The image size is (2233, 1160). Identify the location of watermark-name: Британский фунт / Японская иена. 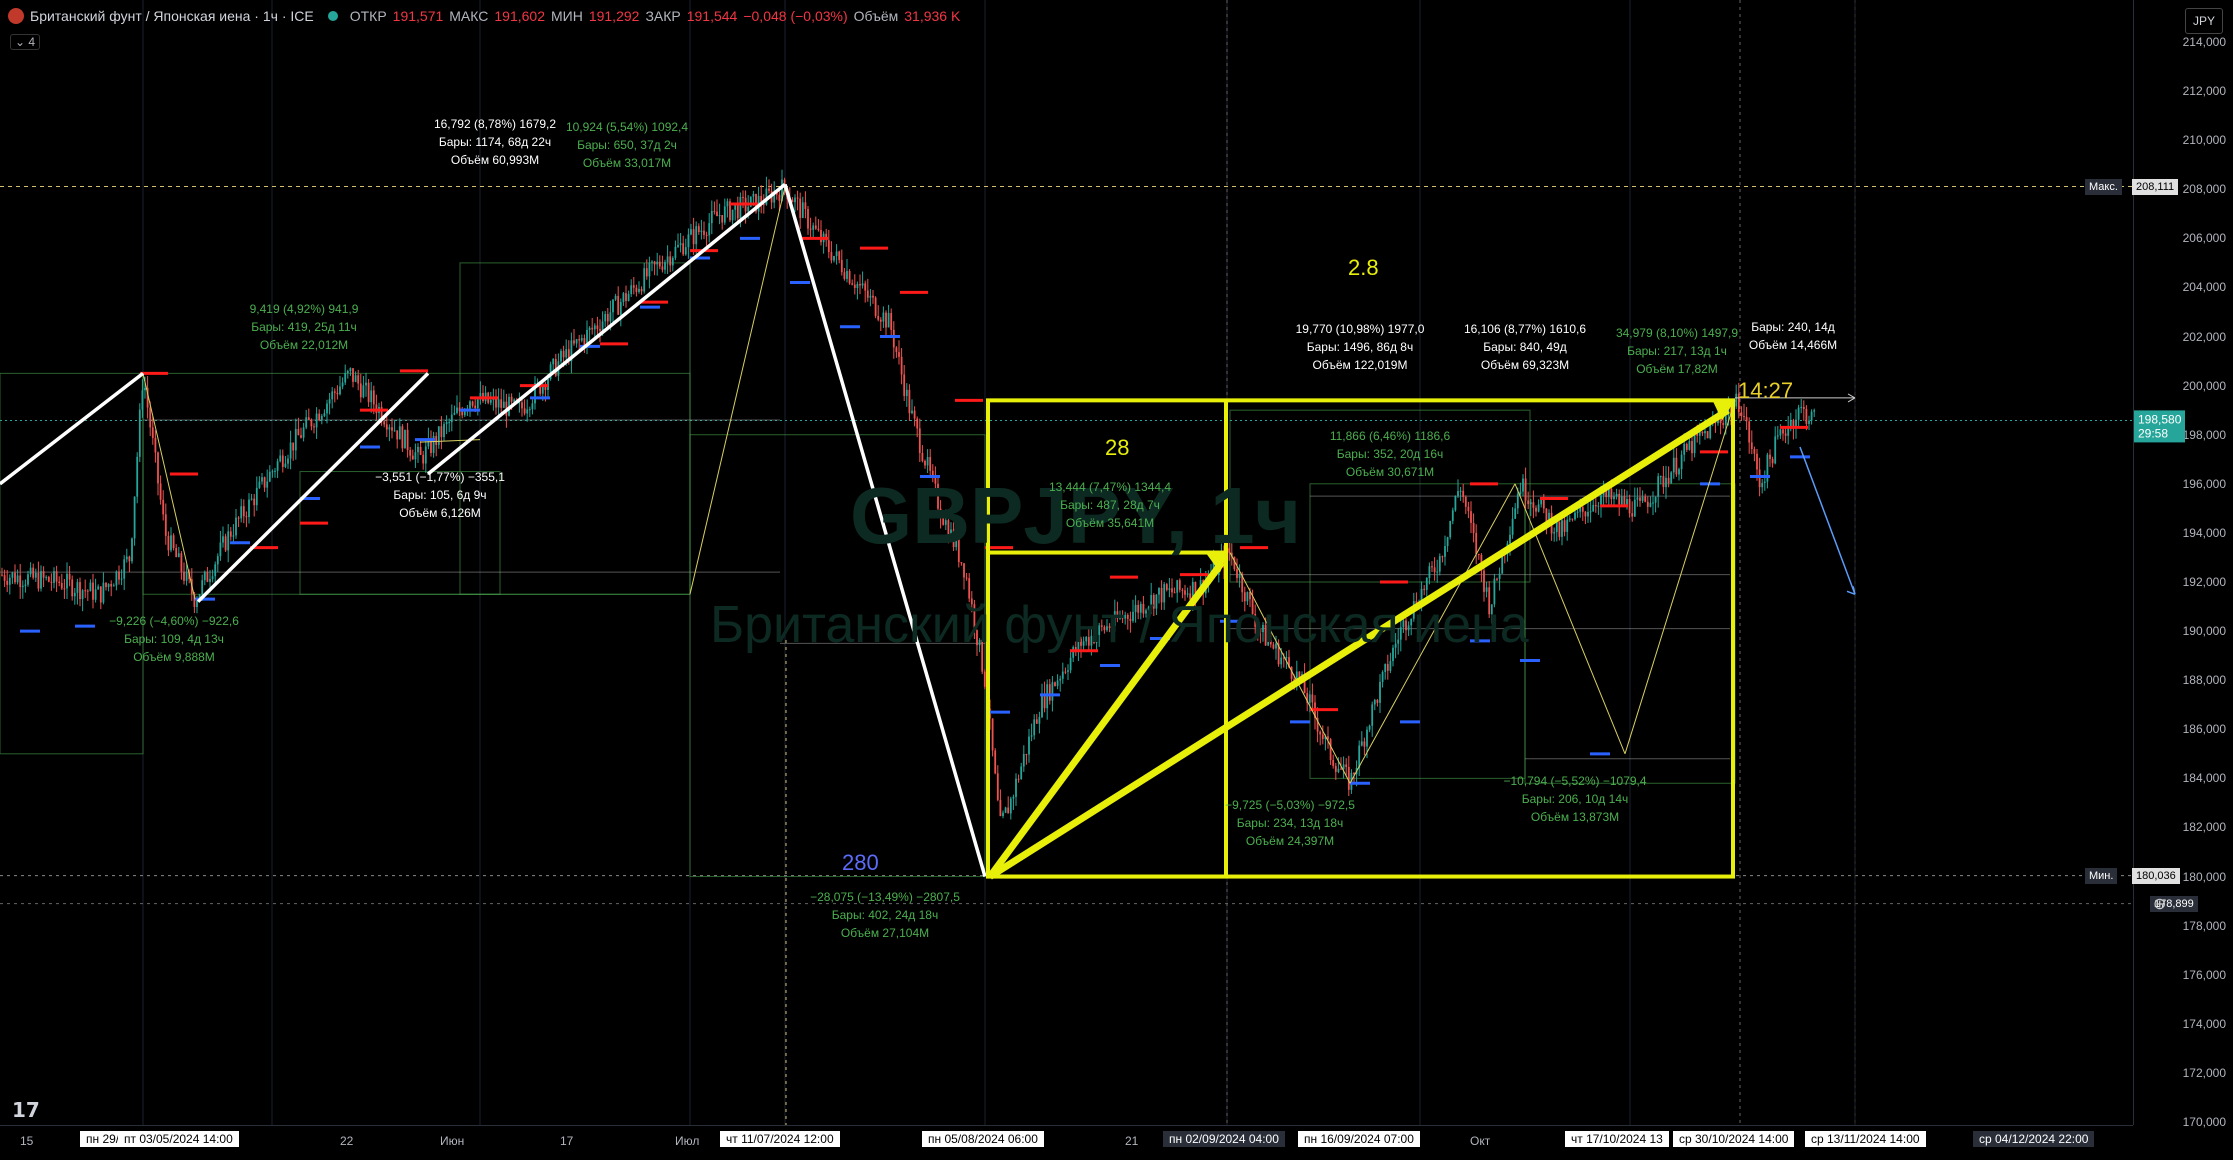
(1119, 625).